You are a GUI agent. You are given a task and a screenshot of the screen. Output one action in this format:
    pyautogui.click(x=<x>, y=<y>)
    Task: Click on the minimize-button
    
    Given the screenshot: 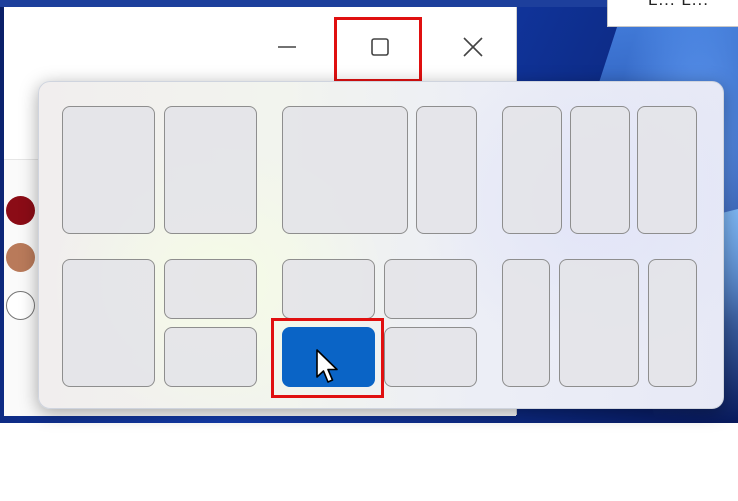 What is the action you would take?
    pyautogui.click(x=287, y=47)
    